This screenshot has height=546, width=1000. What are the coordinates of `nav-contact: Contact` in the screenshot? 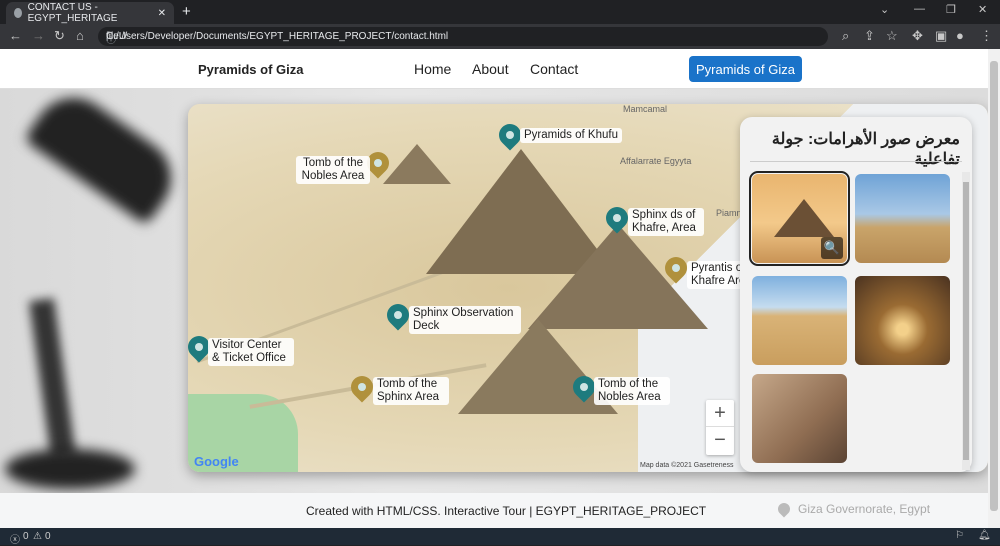 It's located at (554, 69).